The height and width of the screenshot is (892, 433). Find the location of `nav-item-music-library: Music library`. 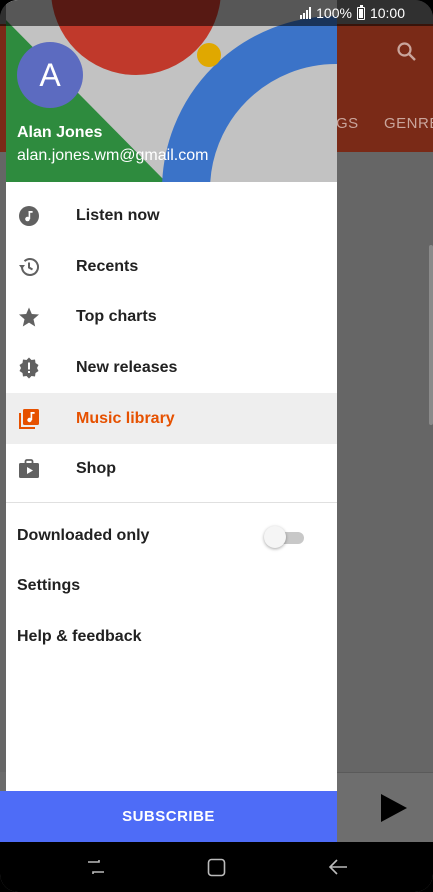

nav-item-music-library: Music library is located at coordinates (171, 418).